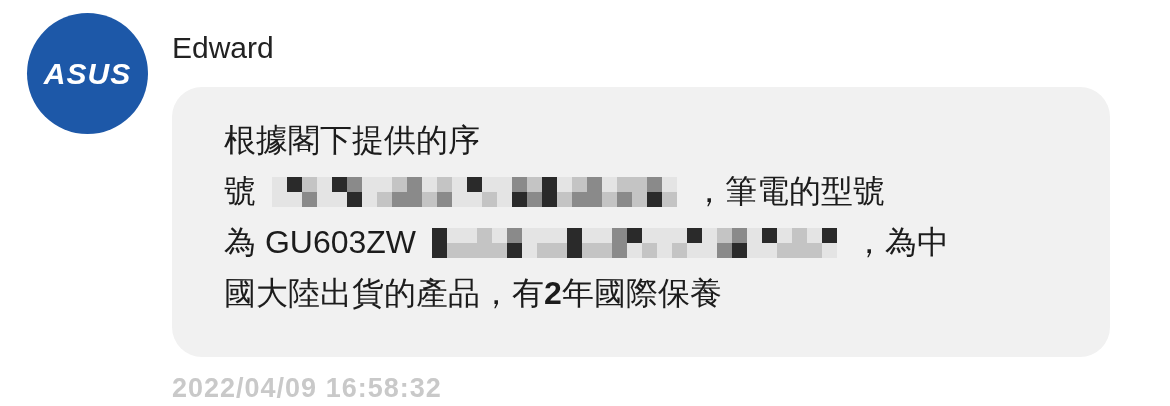 This screenshot has height=406, width=1170. What do you see at coordinates (87, 73) in the screenshot?
I see `logo-text: ASUS` at bounding box center [87, 73].